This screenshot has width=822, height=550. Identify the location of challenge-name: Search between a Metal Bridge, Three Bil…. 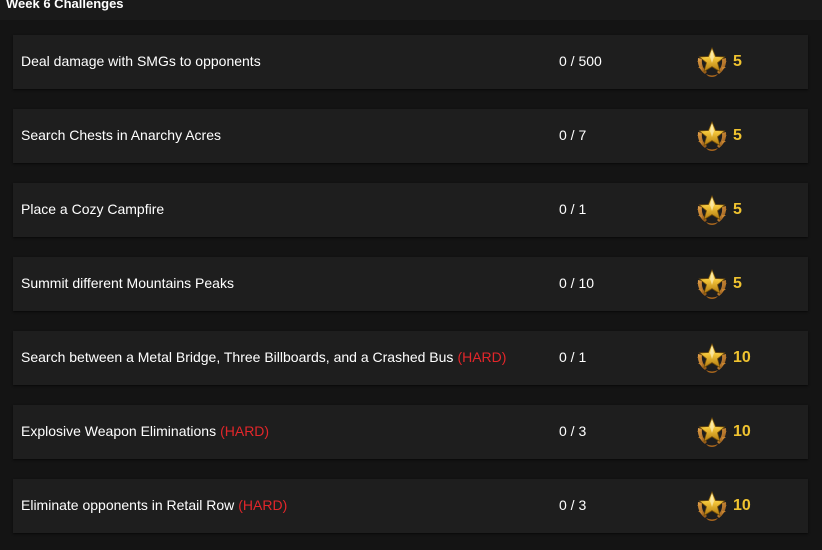
(263, 358).